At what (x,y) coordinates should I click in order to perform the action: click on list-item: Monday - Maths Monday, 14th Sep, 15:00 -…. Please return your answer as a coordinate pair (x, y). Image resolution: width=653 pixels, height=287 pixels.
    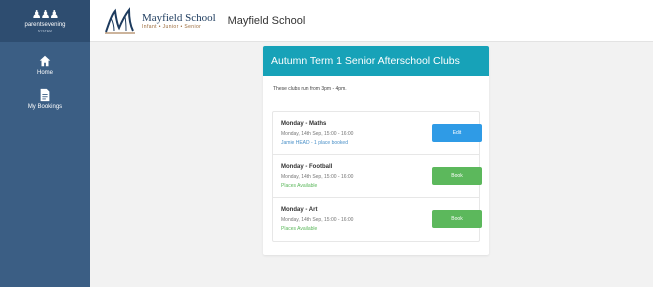
    Looking at the image, I should click on (377, 133).